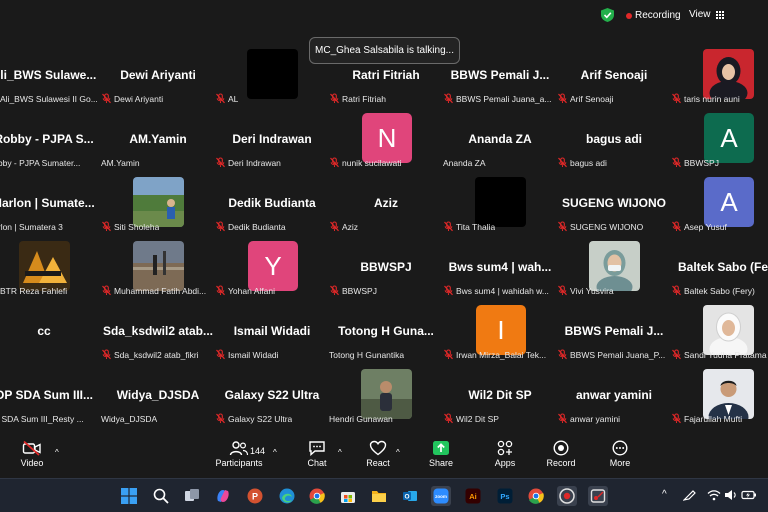  I want to click on participant-display-name: BBWSPJ, so click(386, 267).